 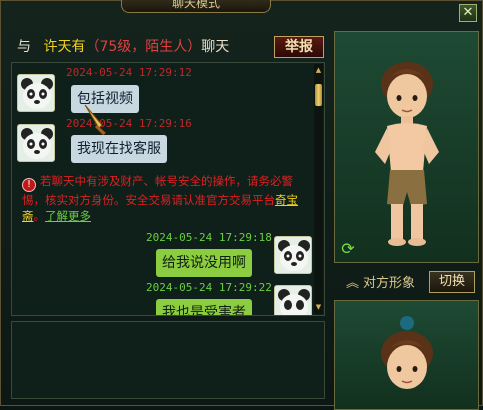 I want to click on sword-cursor-icon, so click(x=95, y=119).